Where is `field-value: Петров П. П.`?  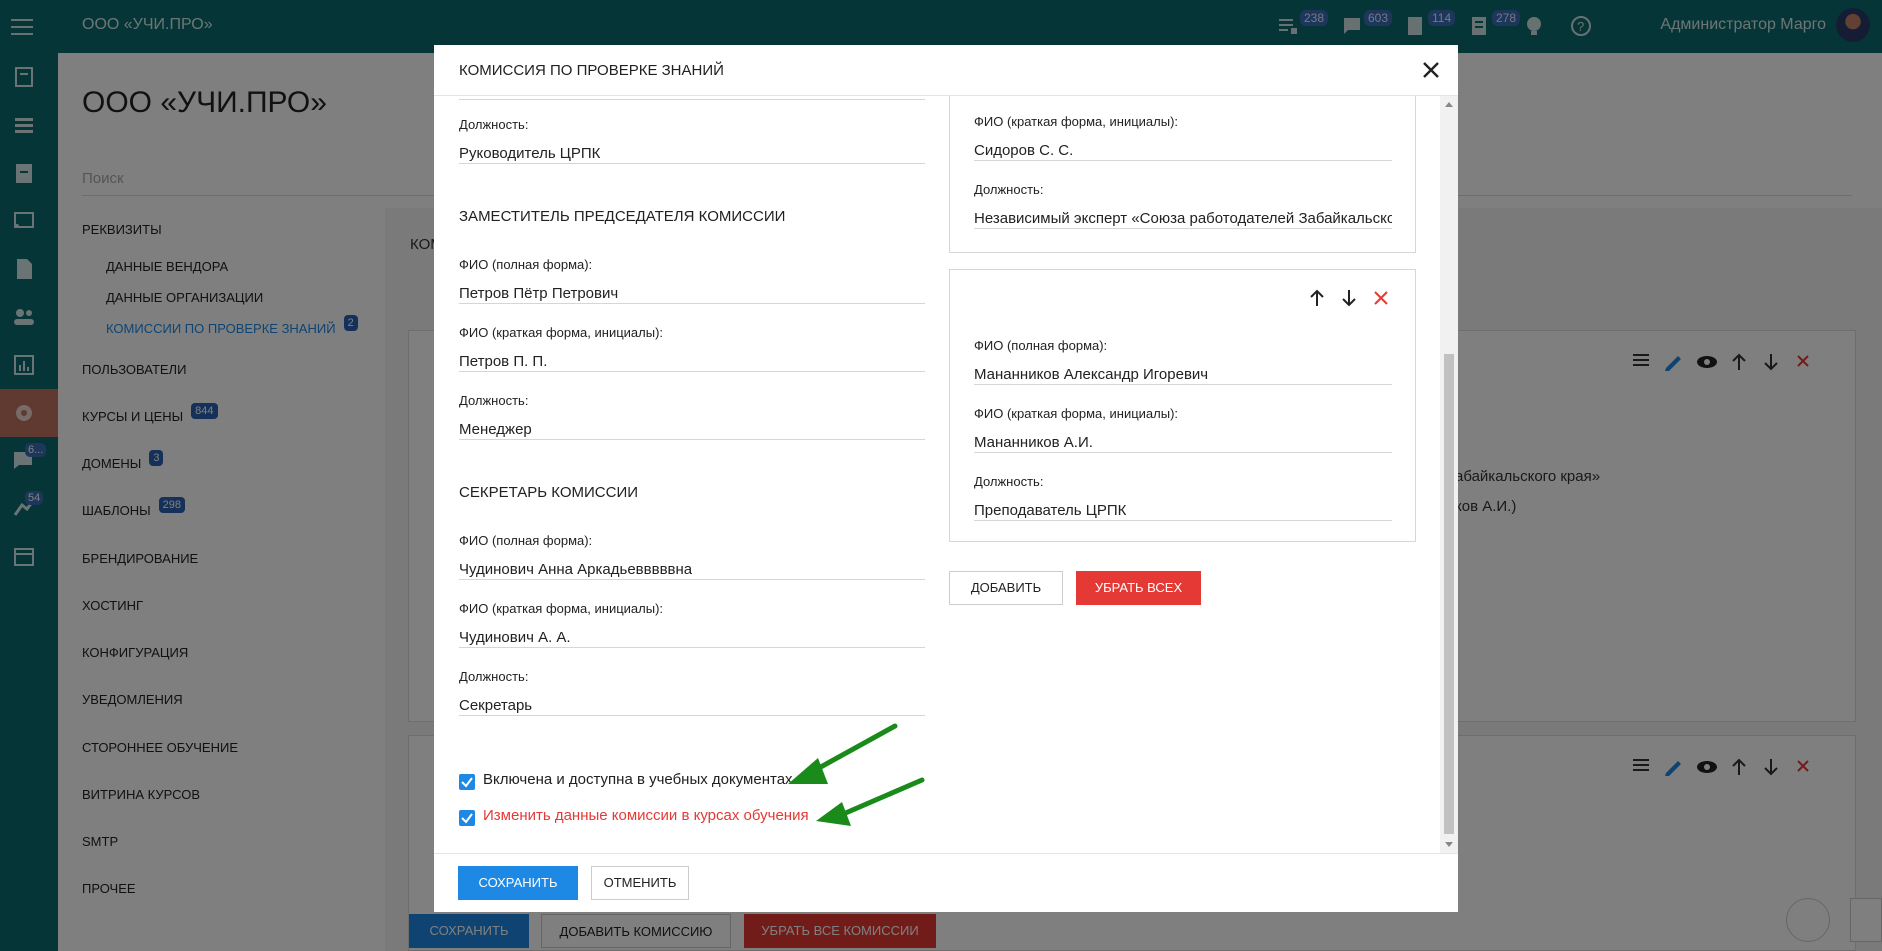 field-value: Петров П. П. is located at coordinates (503, 361).